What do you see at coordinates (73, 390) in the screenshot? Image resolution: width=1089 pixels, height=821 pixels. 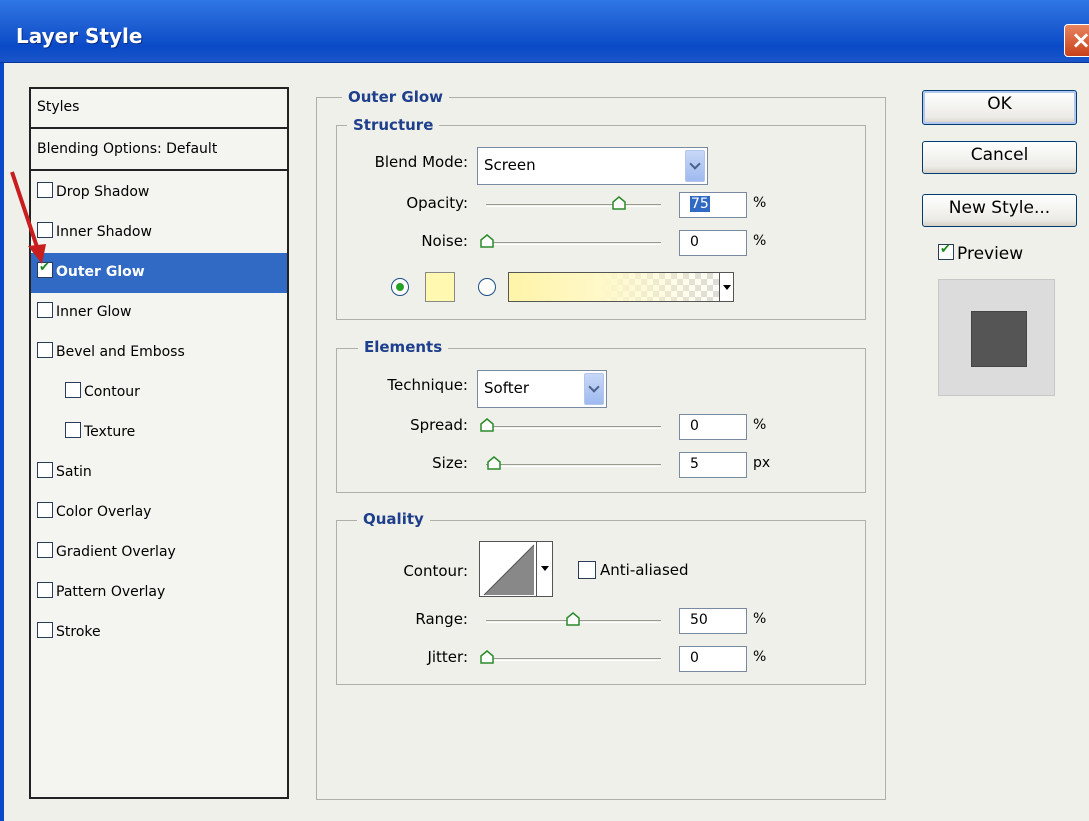 I see `contour-checkbox` at bounding box center [73, 390].